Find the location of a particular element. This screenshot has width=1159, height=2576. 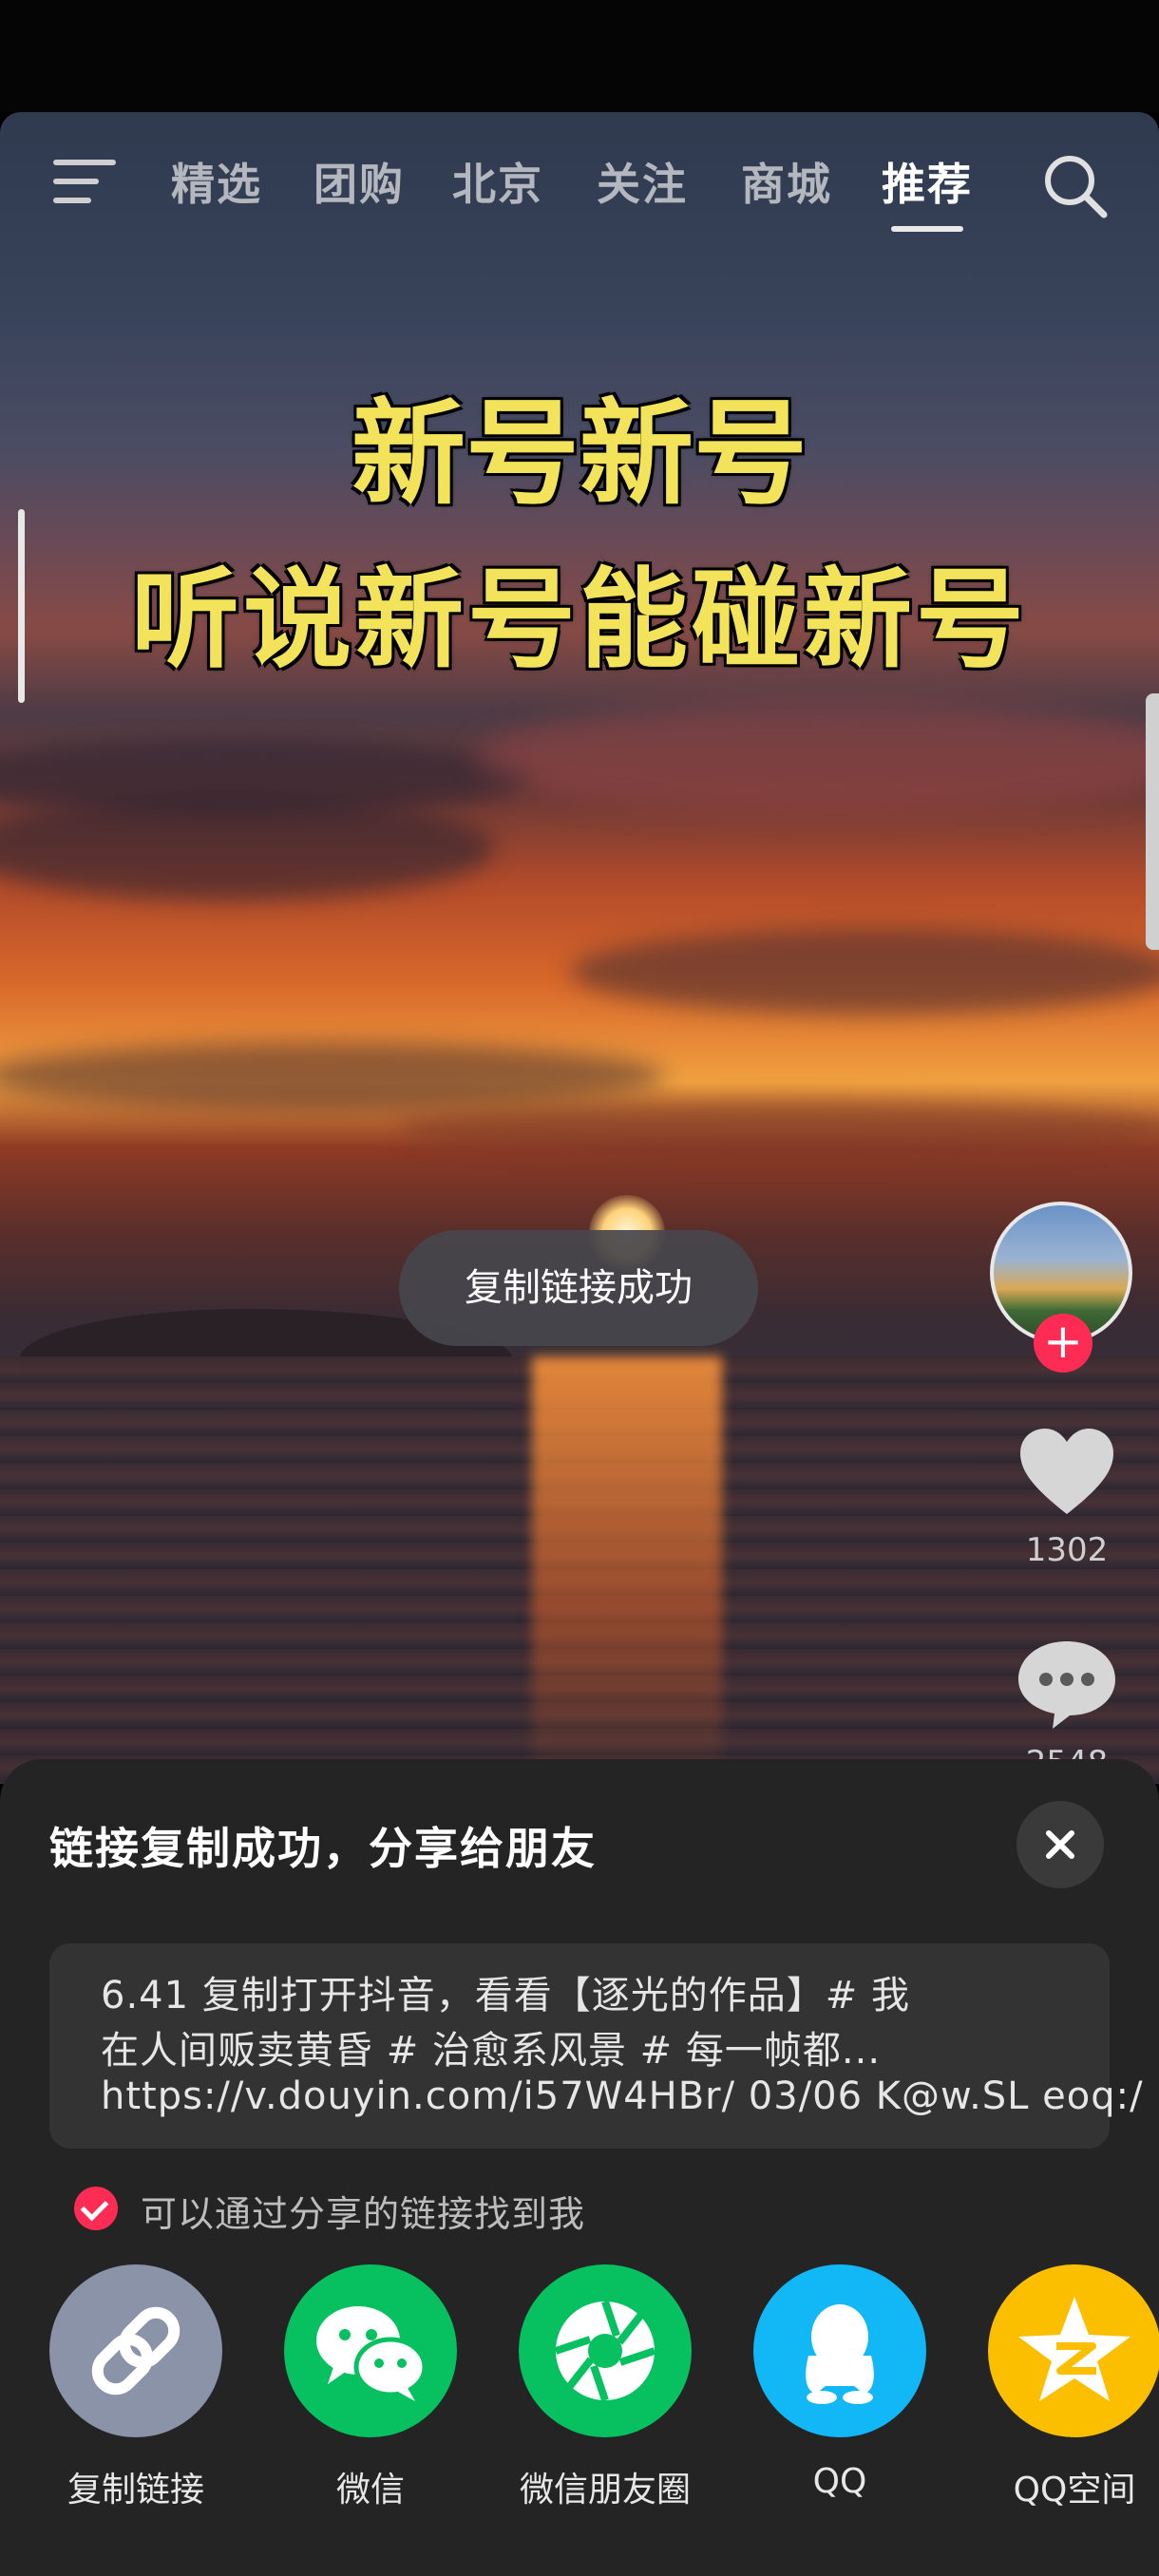

search-icon is located at coordinates (1075, 186).